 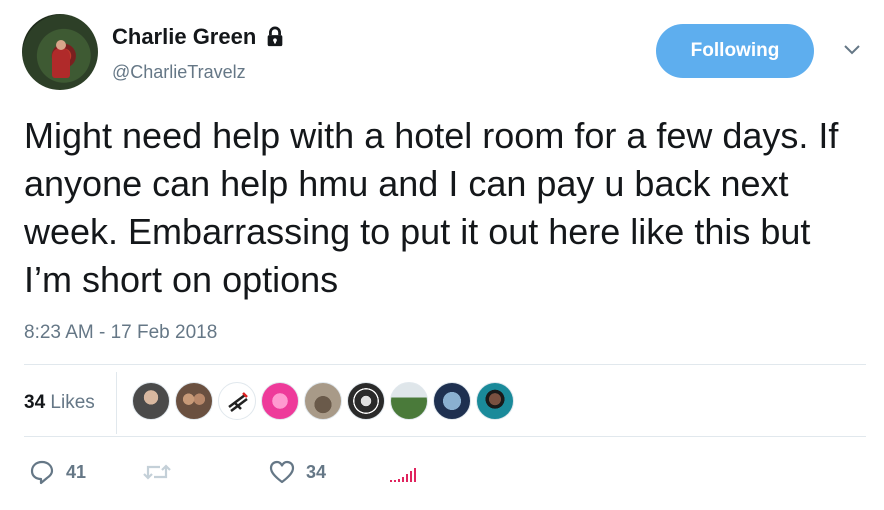 I want to click on liker-logo-icon, so click(x=238, y=402).